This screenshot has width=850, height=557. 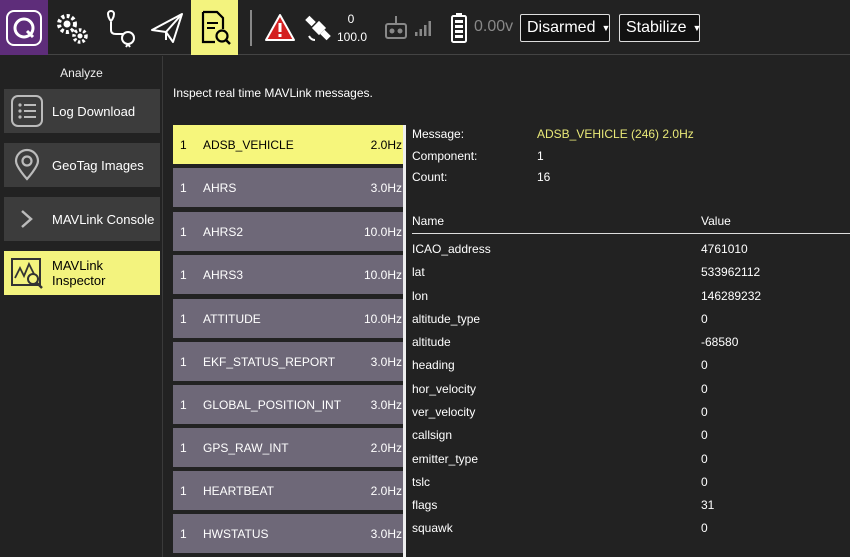 I want to click on satellite-icon, so click(x=318, y=28).